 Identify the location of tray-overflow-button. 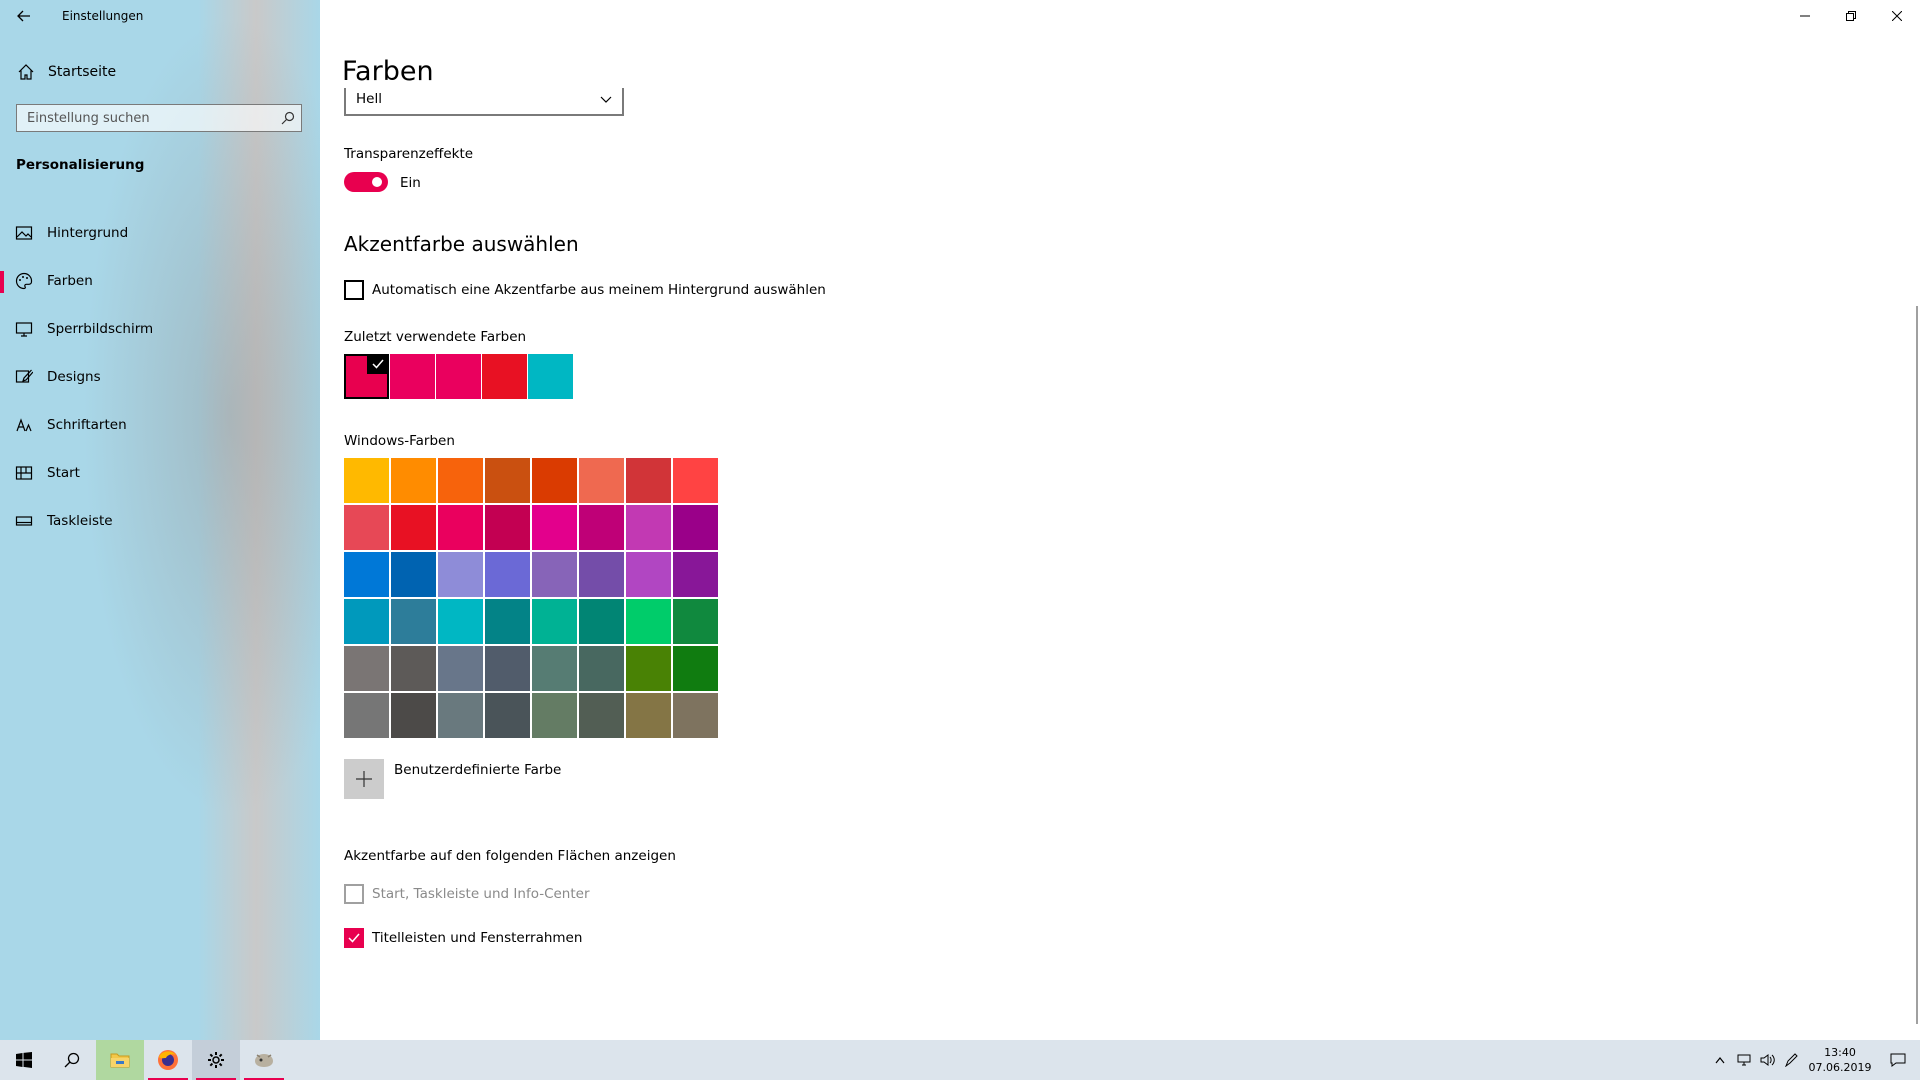
(1720, 1060).